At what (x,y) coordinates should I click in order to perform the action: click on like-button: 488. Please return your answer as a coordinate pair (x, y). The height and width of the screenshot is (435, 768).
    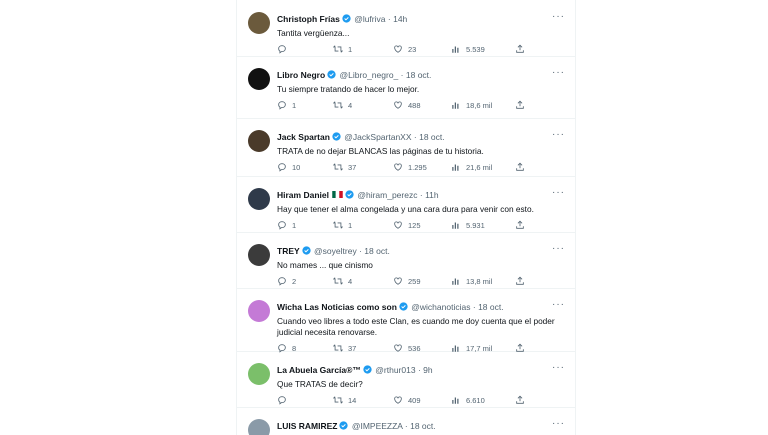
    Looking at the image, I should click on (407, 106).